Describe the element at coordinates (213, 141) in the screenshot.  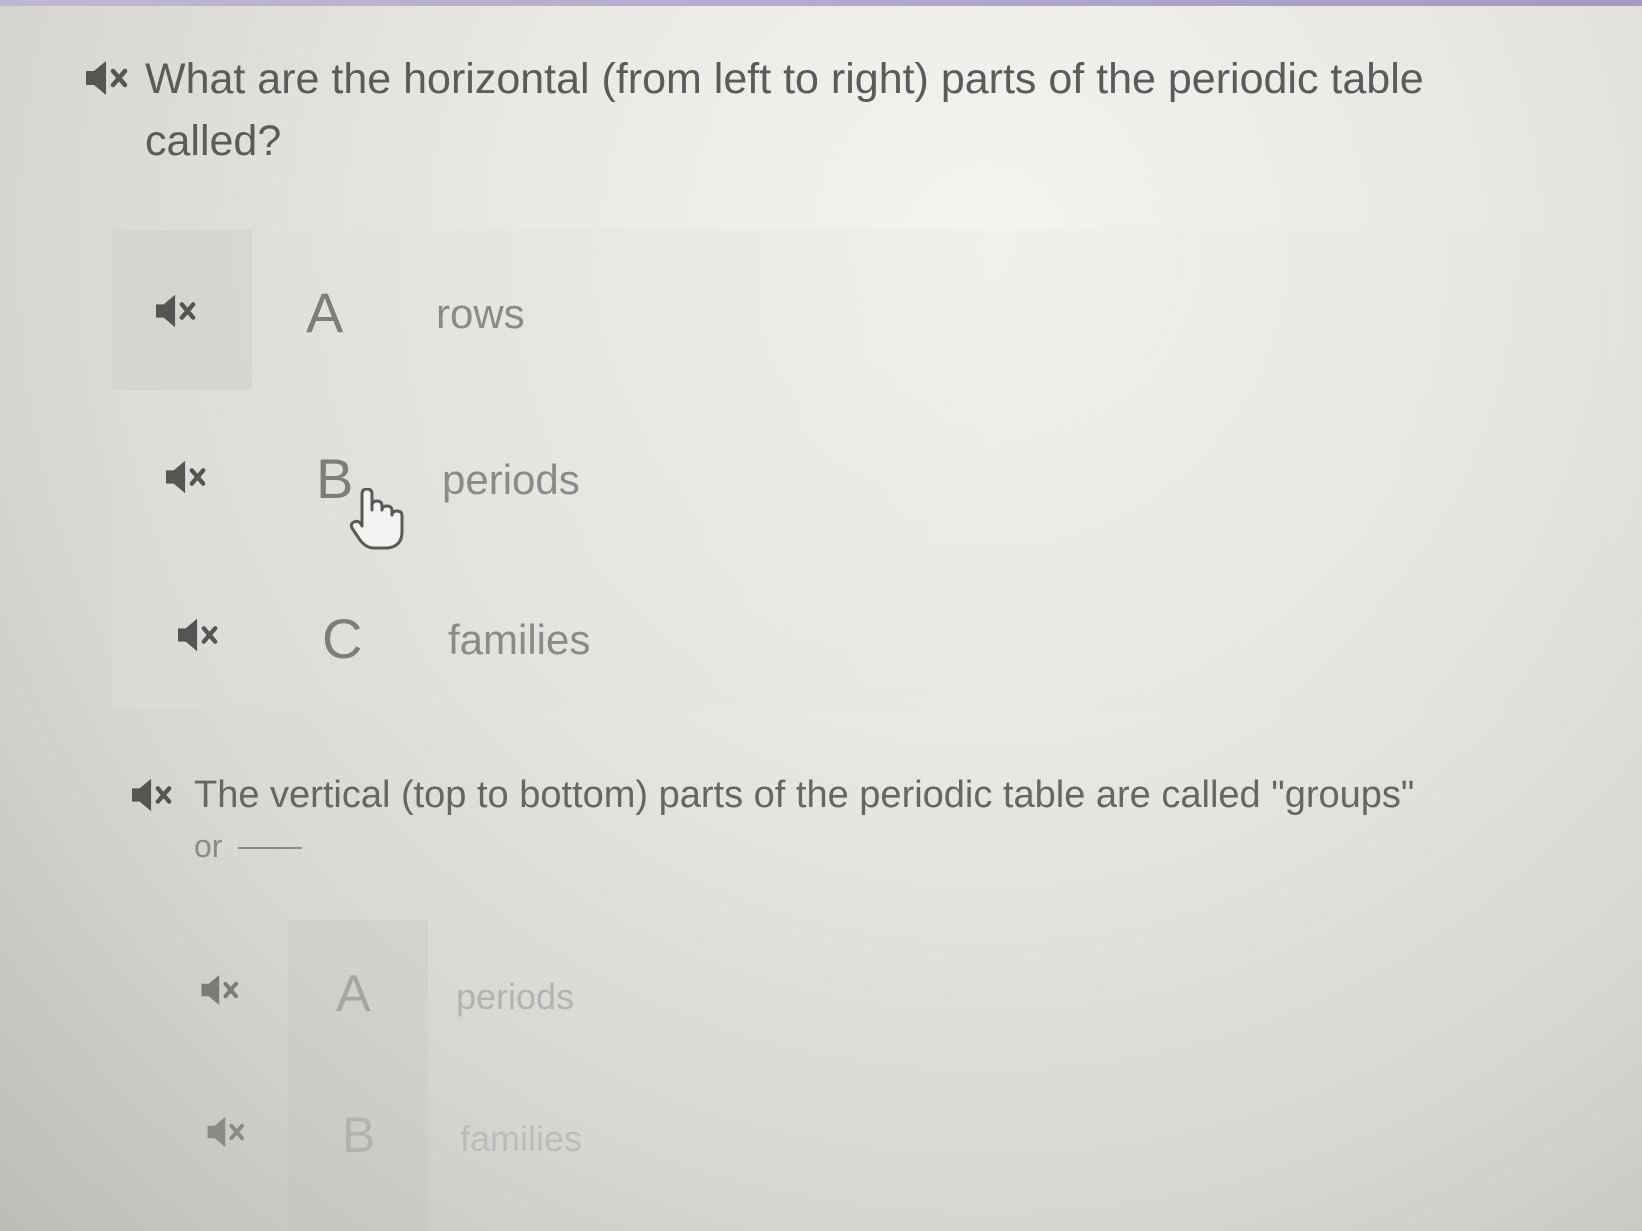
I see `question-1-prompt-line-2: called?` at that location.